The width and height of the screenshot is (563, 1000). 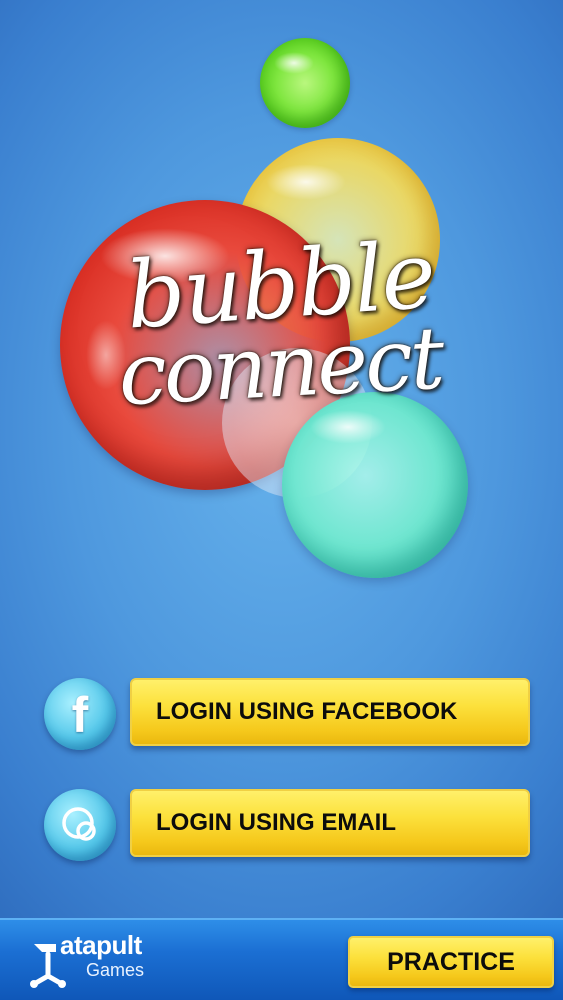 I want to click on facebook-glyph: f, so click(x=80, y=715).